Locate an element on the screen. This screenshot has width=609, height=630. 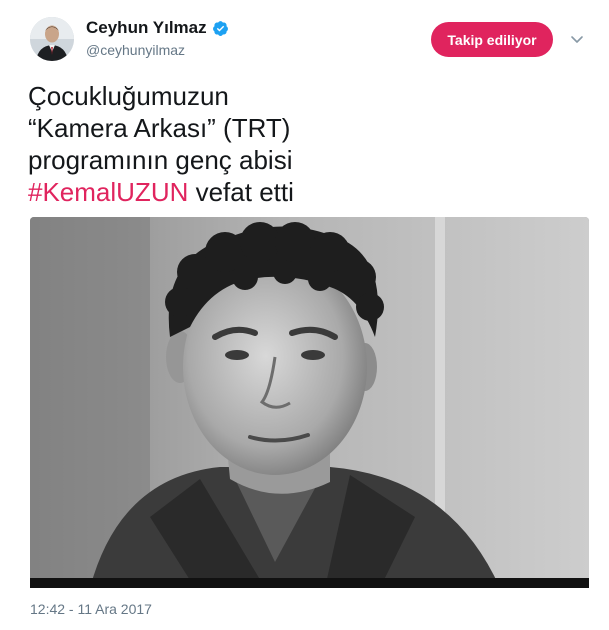
following-button: Takip ediliyor is located at coordinates (492, 39).